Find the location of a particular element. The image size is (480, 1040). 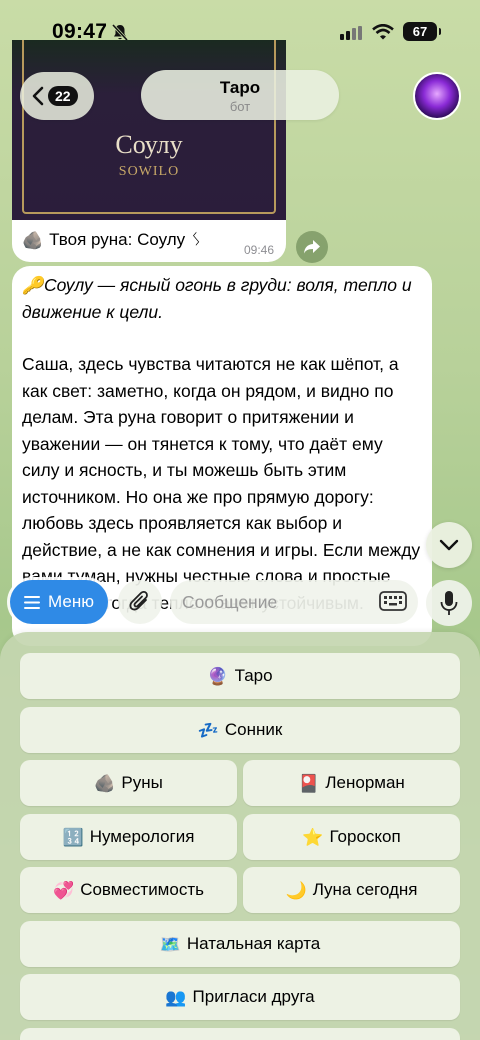

people-icon: 👥 is located at coordinates (176, 997).